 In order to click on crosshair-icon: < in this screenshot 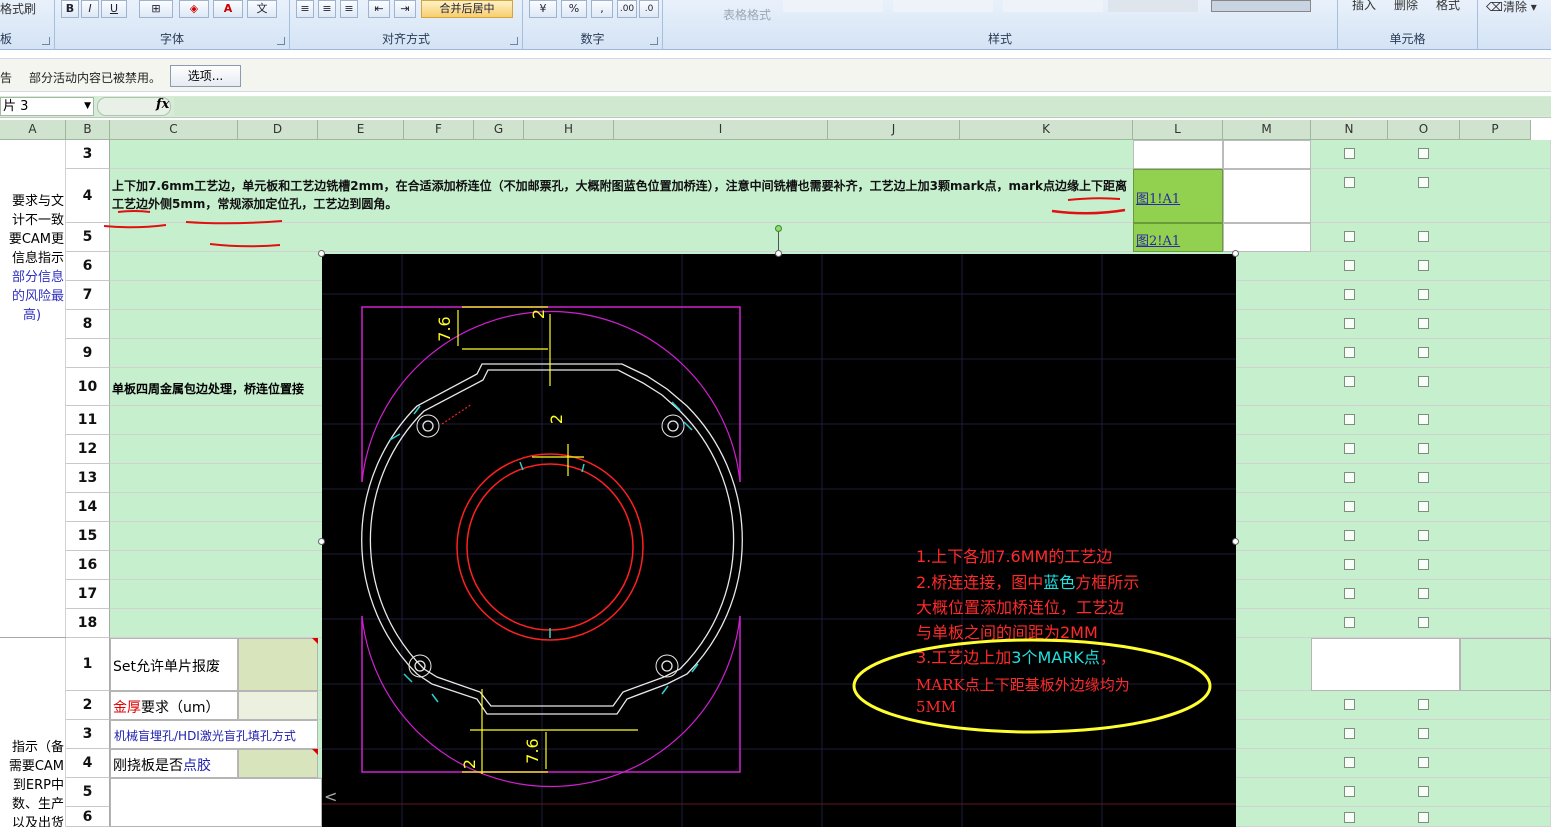, I will do `click(330, 796)`.